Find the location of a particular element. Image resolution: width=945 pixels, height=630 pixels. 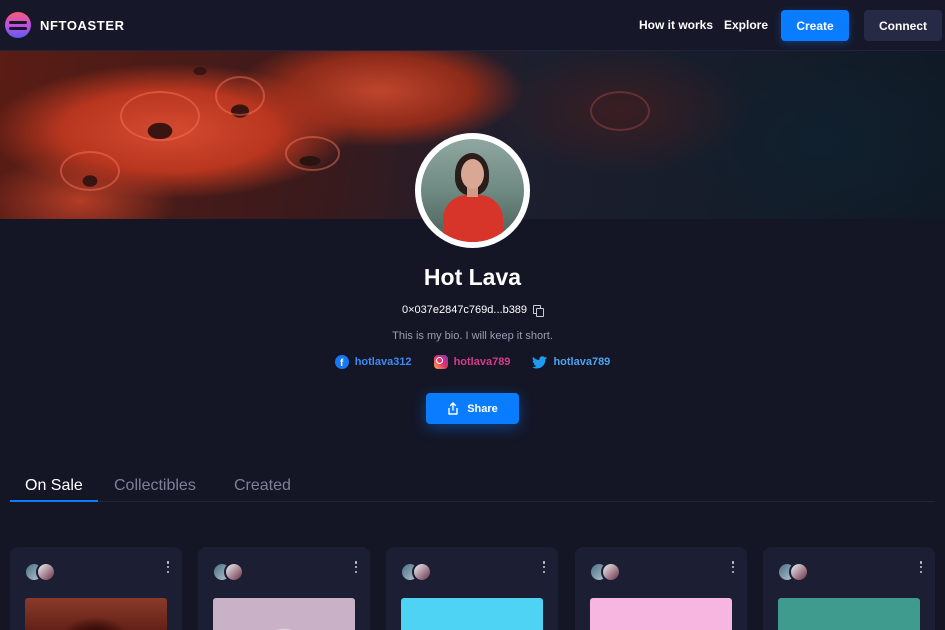

share-icon is located at coordinates (453, 408).